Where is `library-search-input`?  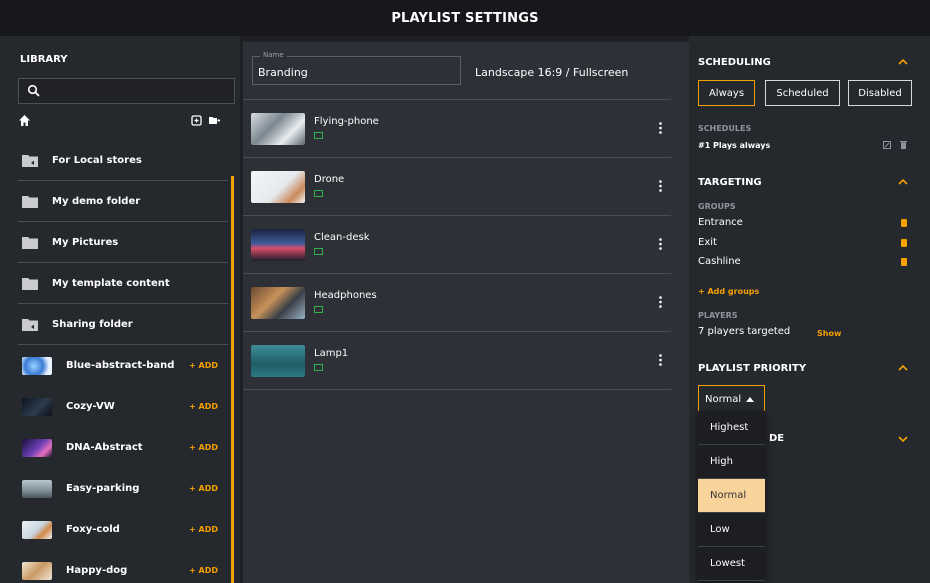 library-search-input is located at coordinates (126, 91).